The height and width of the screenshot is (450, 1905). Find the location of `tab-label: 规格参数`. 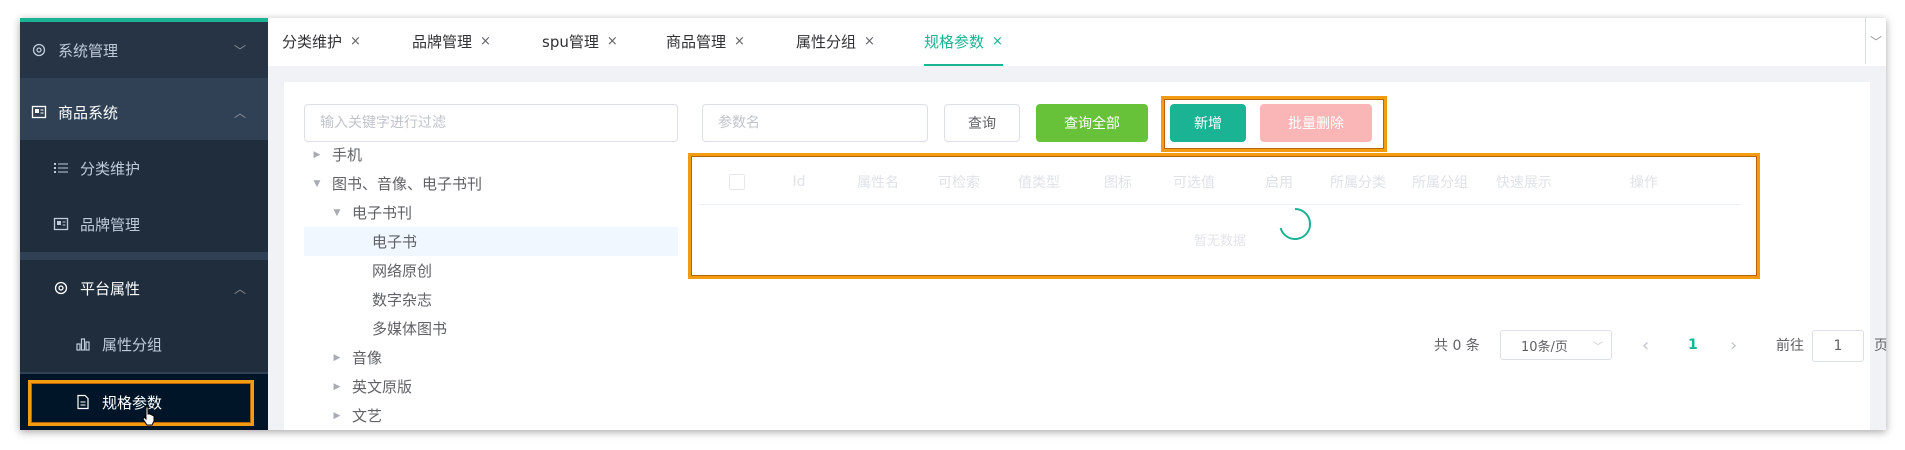

tab-label: 规格参数 is located at coordinates (954, 41).